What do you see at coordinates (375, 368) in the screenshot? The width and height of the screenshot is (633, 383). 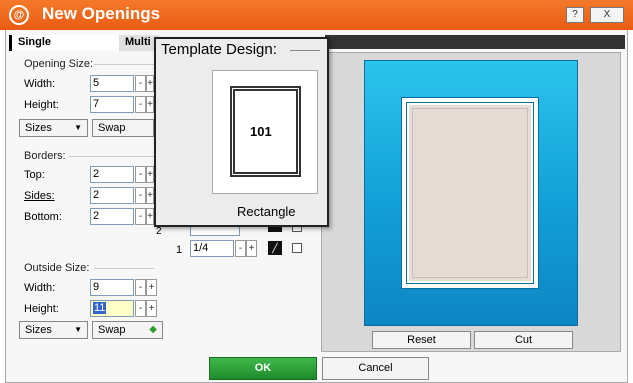 I see `cancel-button: Cancel` at bounding box center [375, 368].